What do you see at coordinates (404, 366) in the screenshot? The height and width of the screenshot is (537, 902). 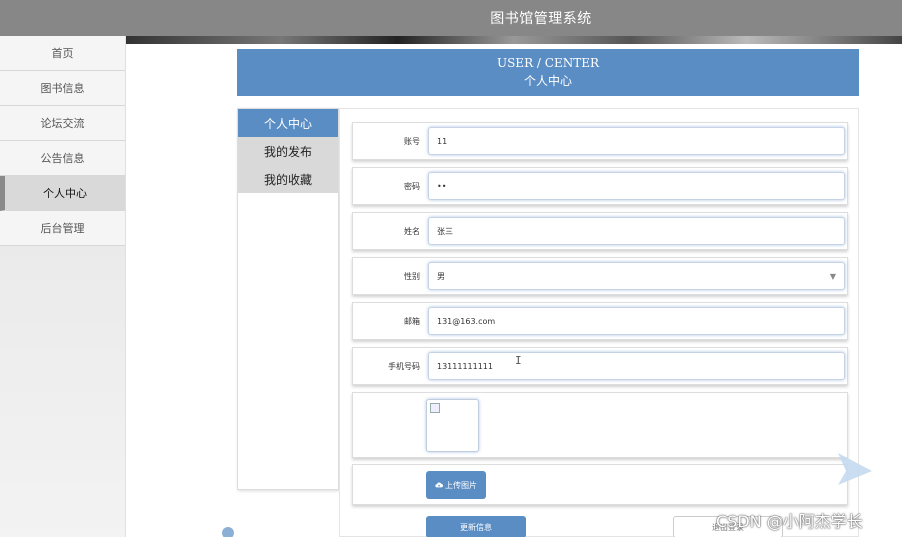 I see `phone-label: 手机号码` at bounding box center [404, 366].